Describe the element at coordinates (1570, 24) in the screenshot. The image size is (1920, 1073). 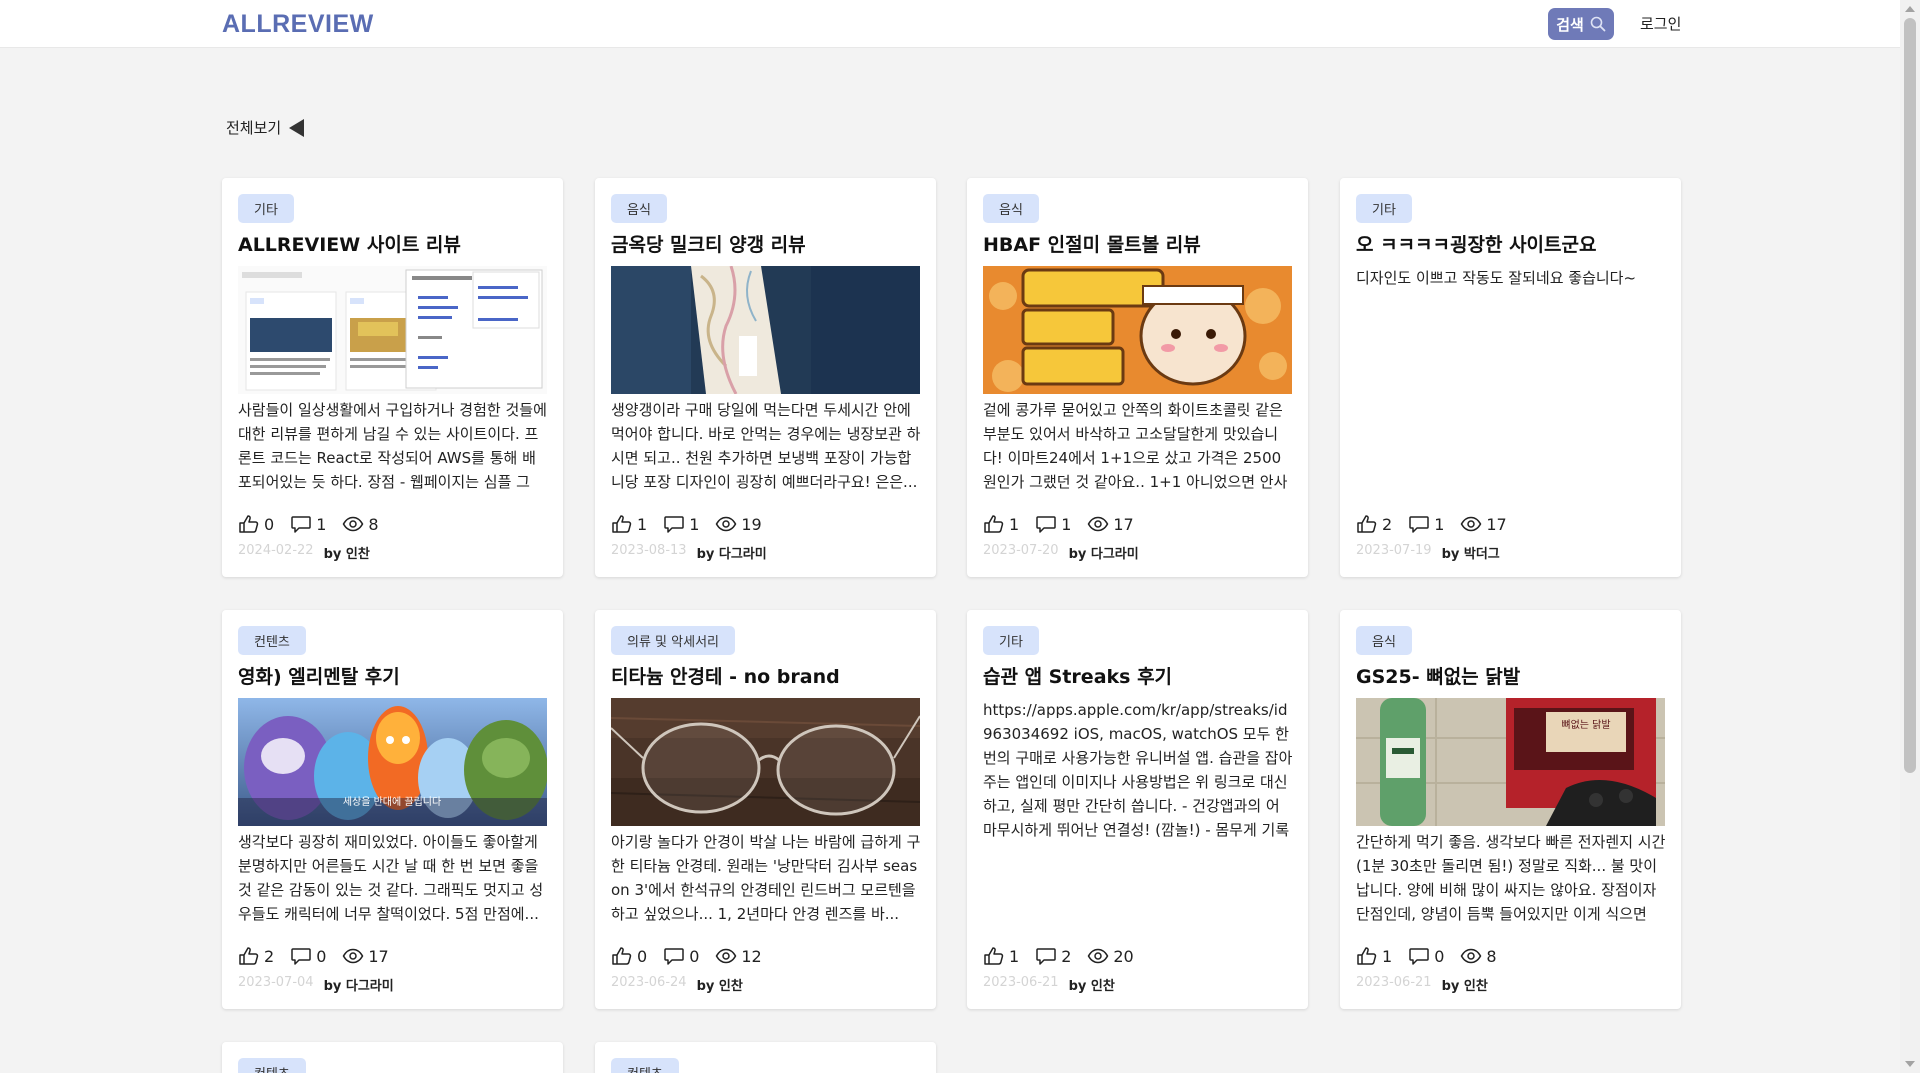
I see `search-button-label: 검색` at that location.